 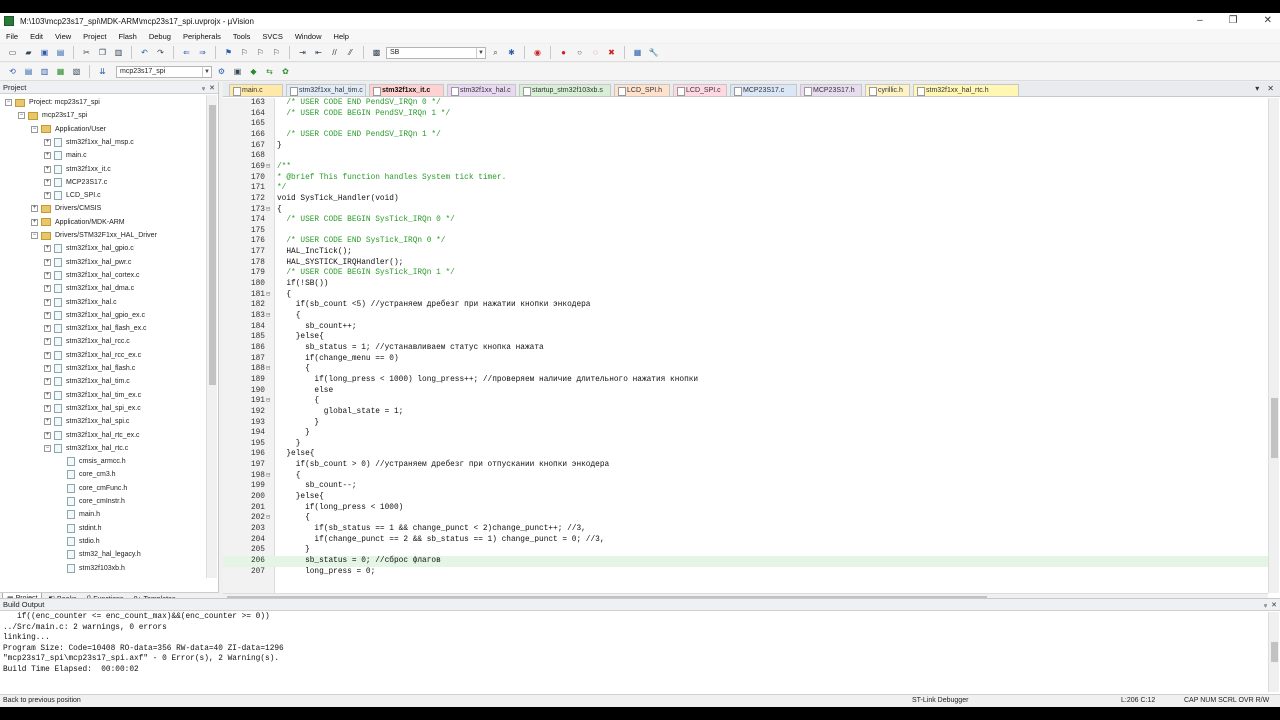 What do you see at coordinates (92, 408) in the screenshot?
I see `tree-file-item: + stm32f1xx_hal_spi_ex.c` at bounding box center [92, 408].